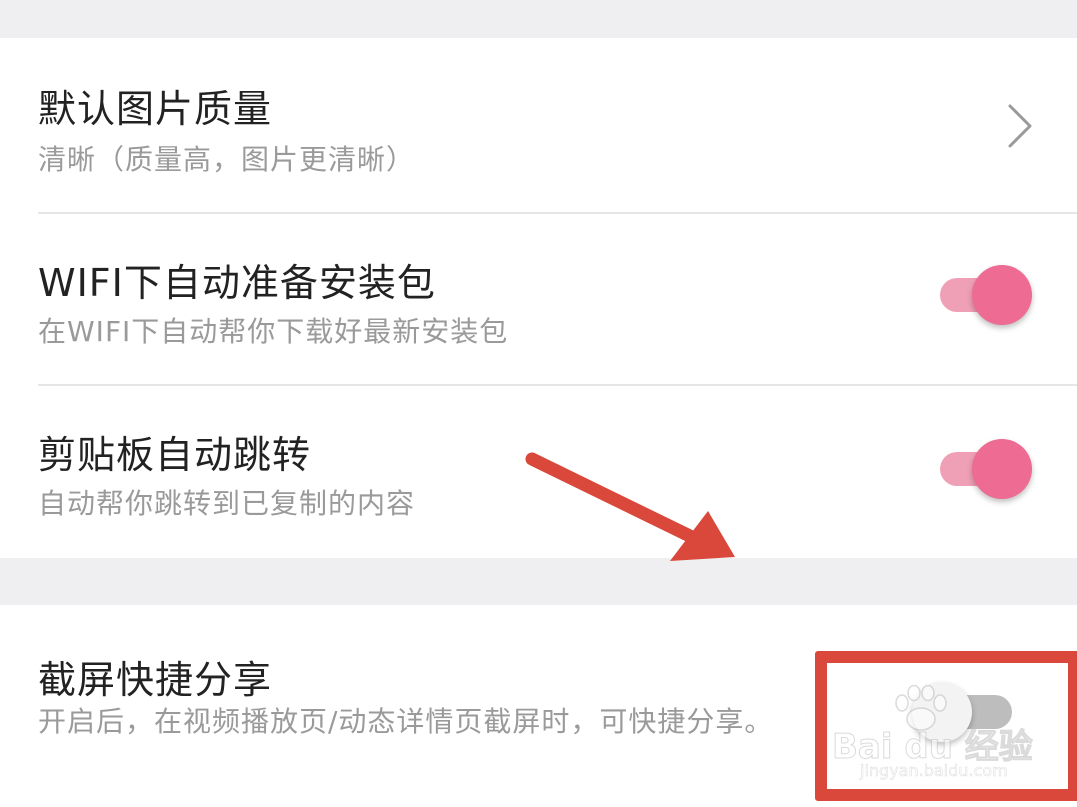 The height and width of the screenshot is (807, 1077). What do you see at coordinates (227, 159) in the screenshot?
I see `setting-subtitle: 清晰（质量高，图片更清晰）` at bounding box center [227, 159].